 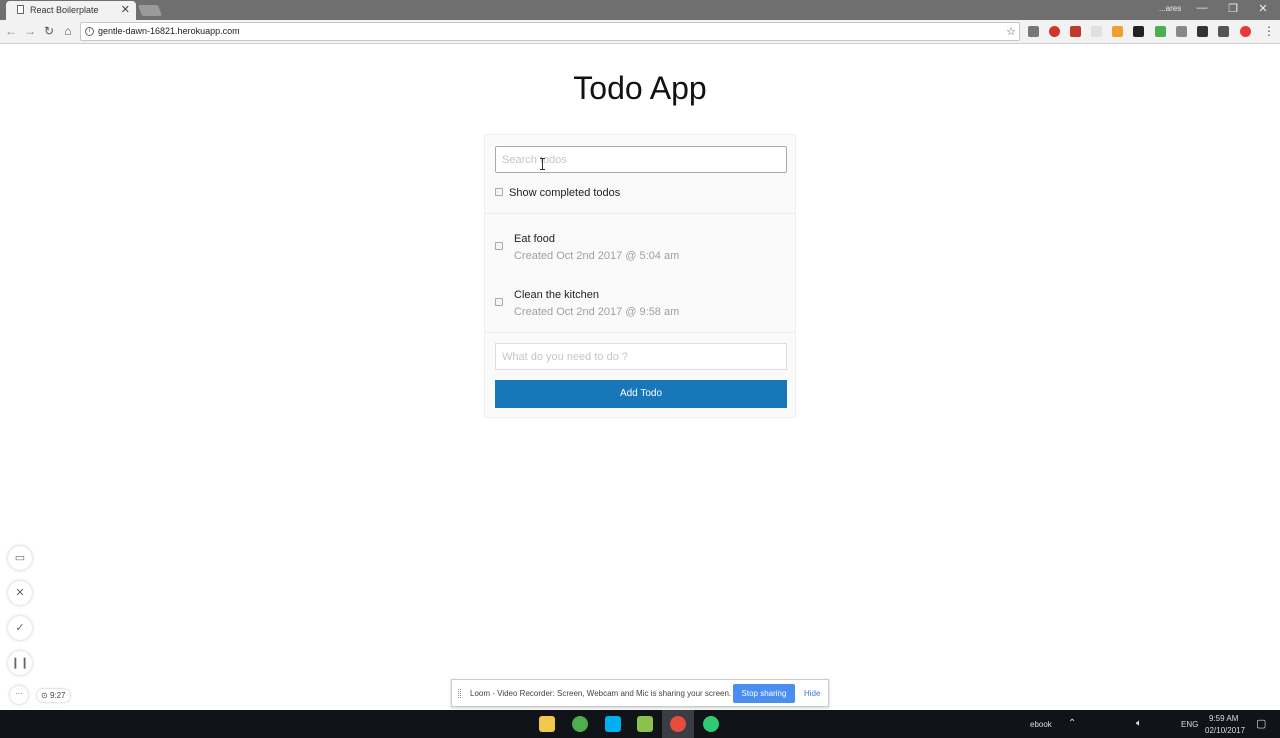 What do you see at coordinates (459, 693) in the screenshot?
I see `drag-handle-icon` at bounding box center [459, 693].